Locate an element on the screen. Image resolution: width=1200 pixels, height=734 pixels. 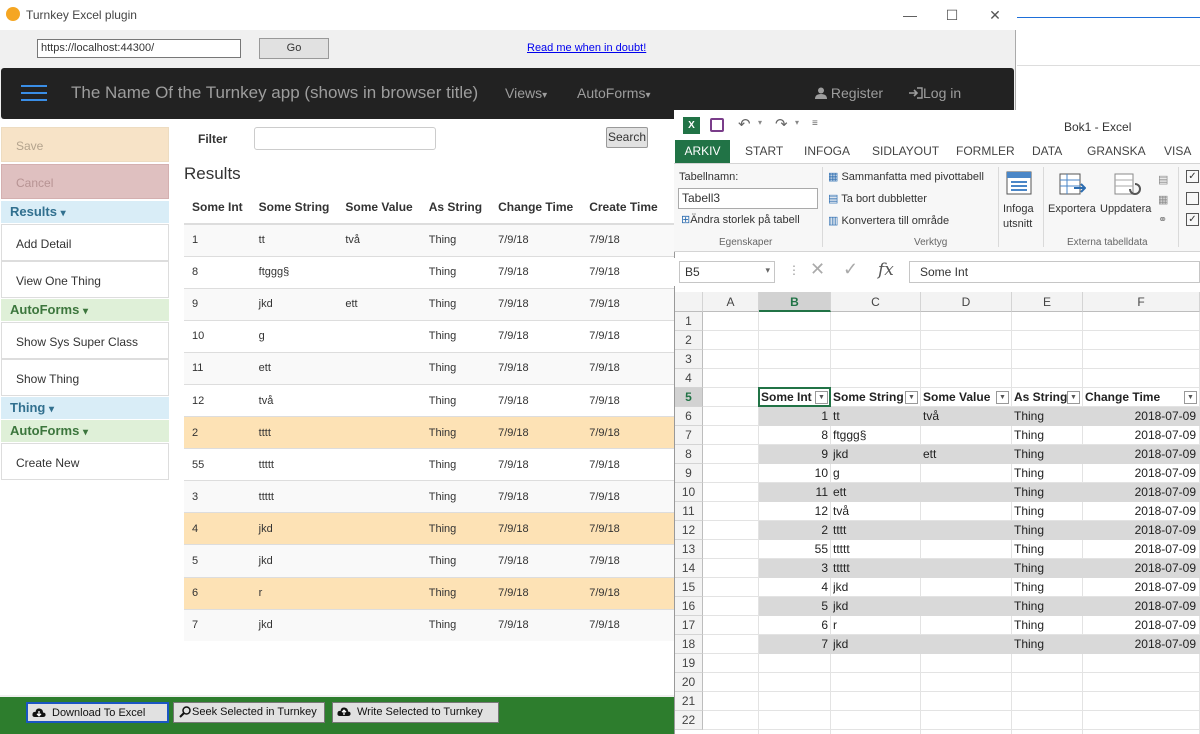
sheet-cell: 12 is located at coordinates (793, 511).